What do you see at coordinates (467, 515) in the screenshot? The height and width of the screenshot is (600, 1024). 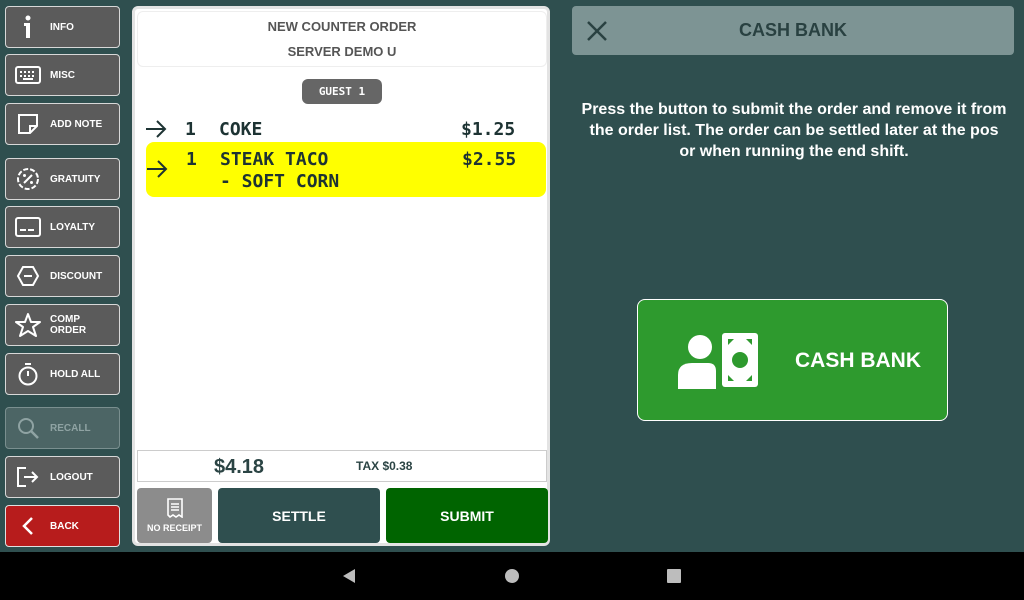 I see `submit-button: SUBMIT` at bounding box center [467, 515].